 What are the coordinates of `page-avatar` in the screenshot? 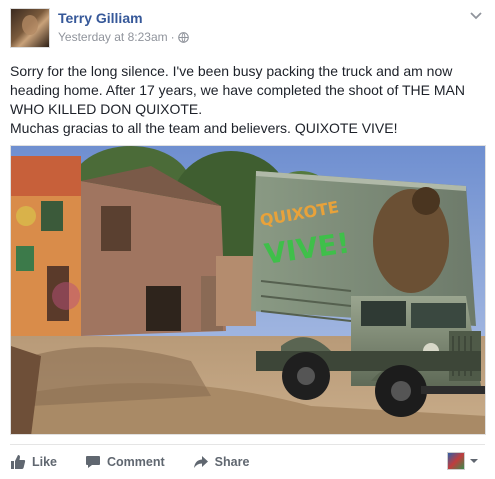 It's located at (456, 461).